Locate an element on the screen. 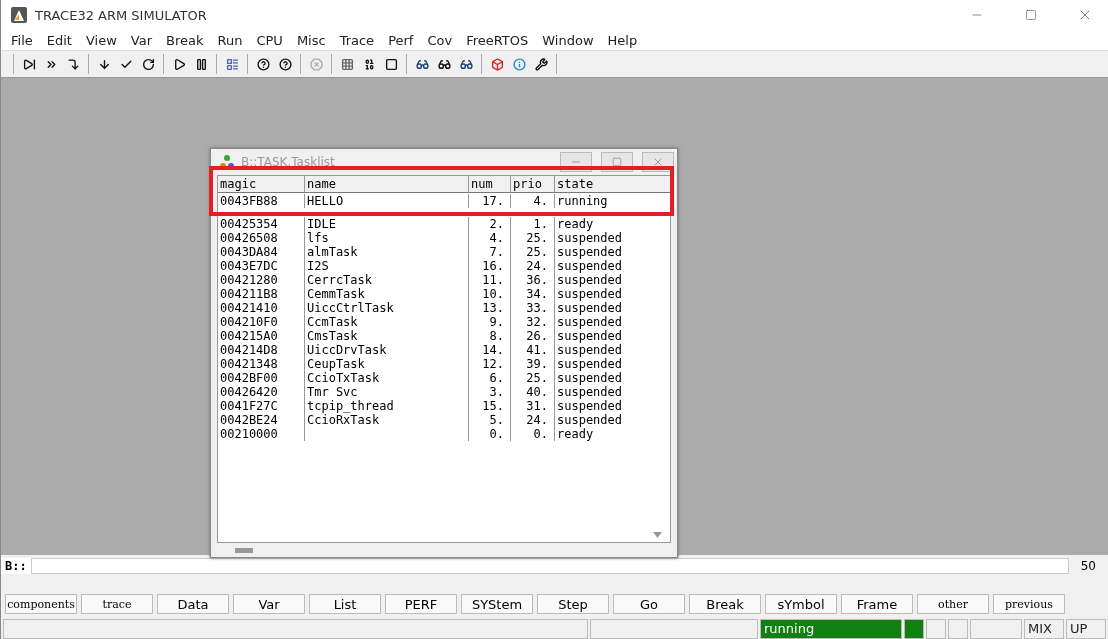 This screenshot has width=1108, height=639. menu-item: Cov is located at coordinates (440, 40).